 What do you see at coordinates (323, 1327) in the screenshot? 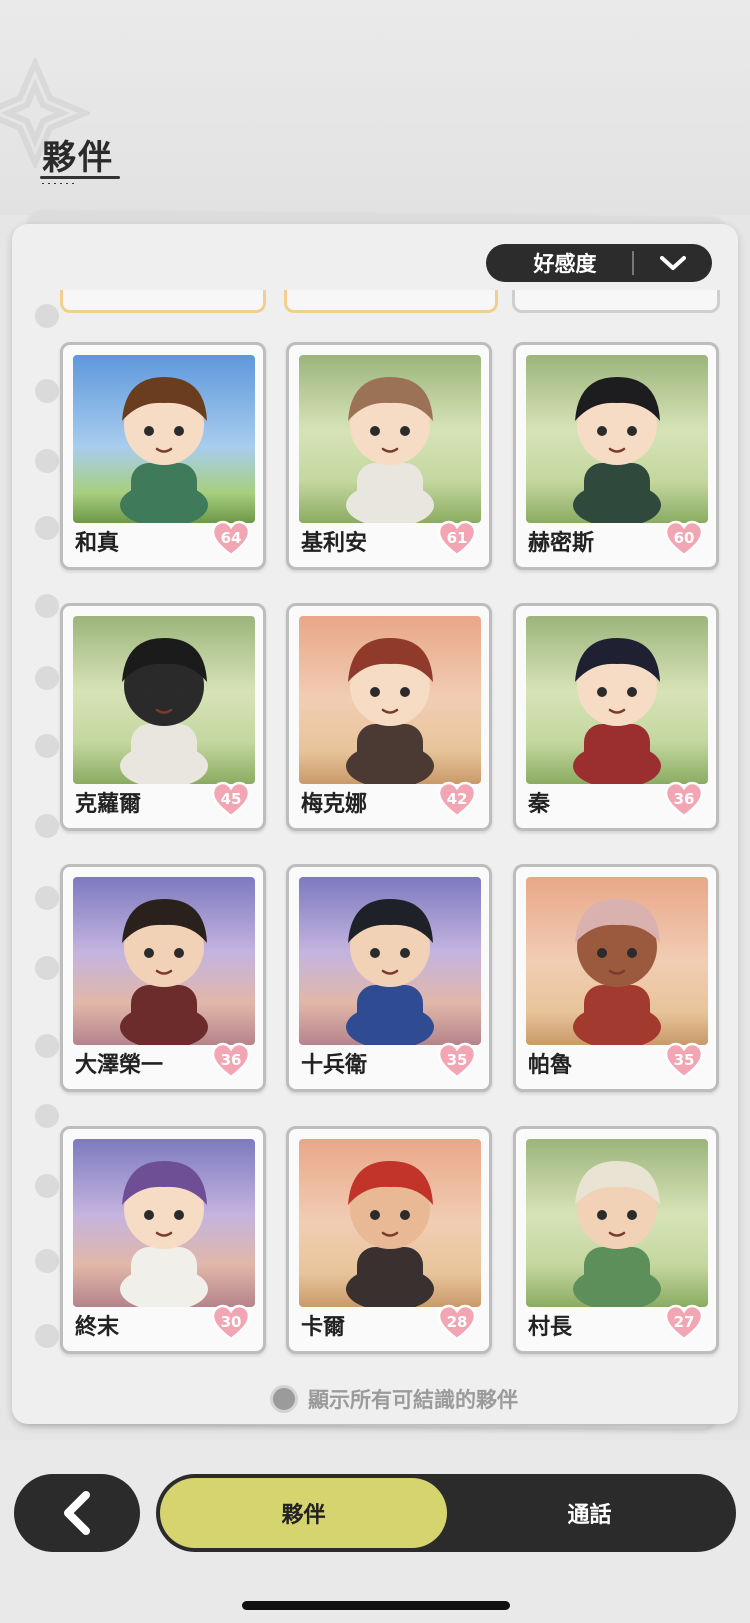
I see `companion-name: 卡爾` at bounding box center [323, 1327].